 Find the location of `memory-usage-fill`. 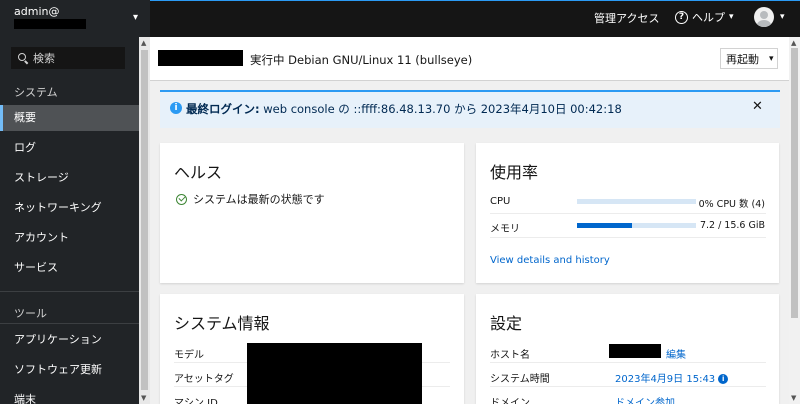

memory-usage-fill is located at coordinates (604, 225).